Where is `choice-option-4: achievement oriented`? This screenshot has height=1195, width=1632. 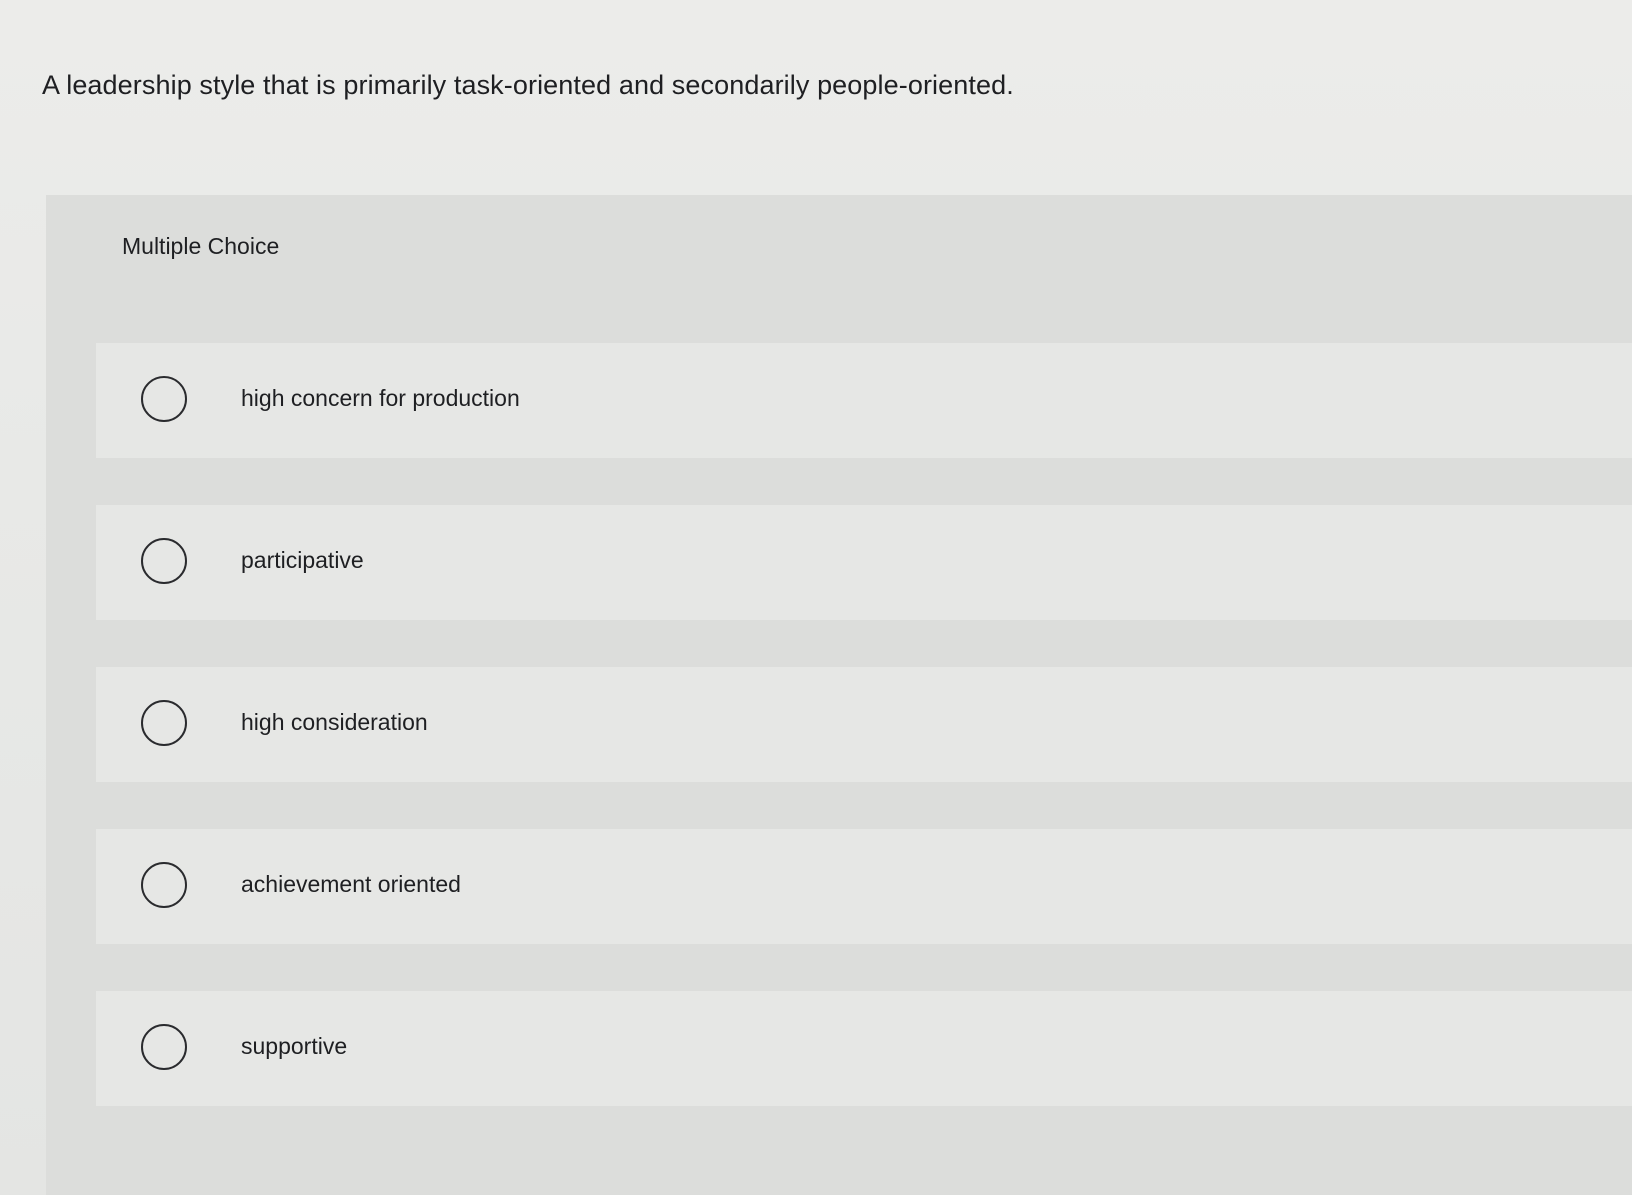 choice-option-4: achievement oriented is located at coordinates (864, 886).